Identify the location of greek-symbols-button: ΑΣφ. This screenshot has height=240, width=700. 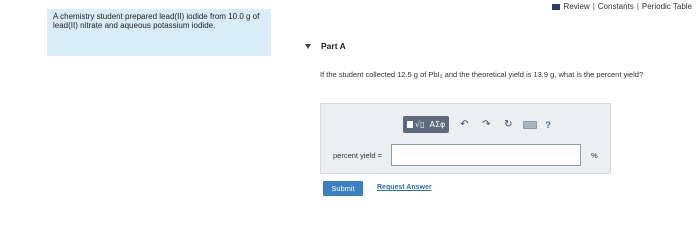
(438, 124).